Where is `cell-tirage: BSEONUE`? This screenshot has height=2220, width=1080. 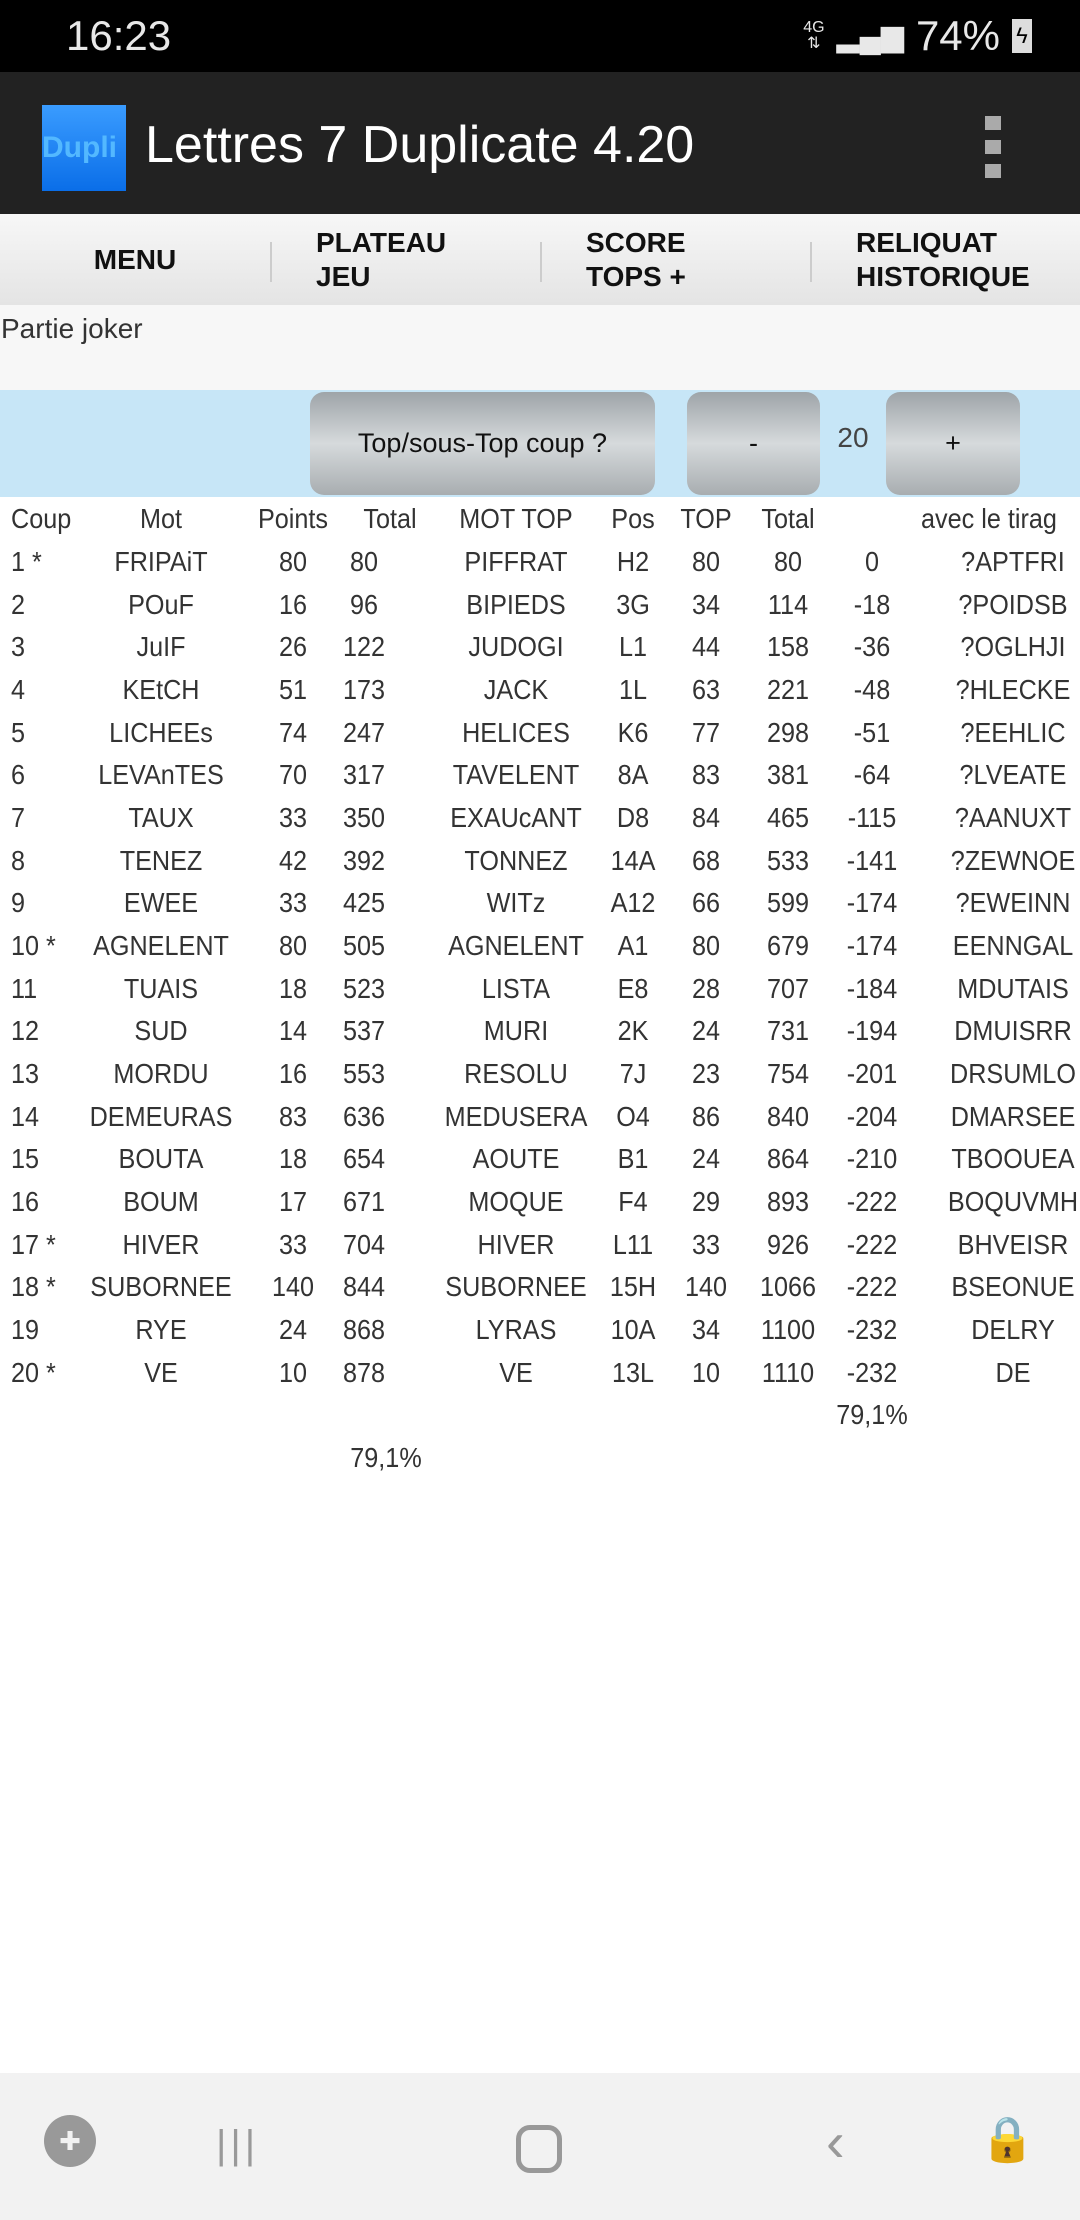 cell-tirage: BSEONUE is located at coordinates (1013, 1287).